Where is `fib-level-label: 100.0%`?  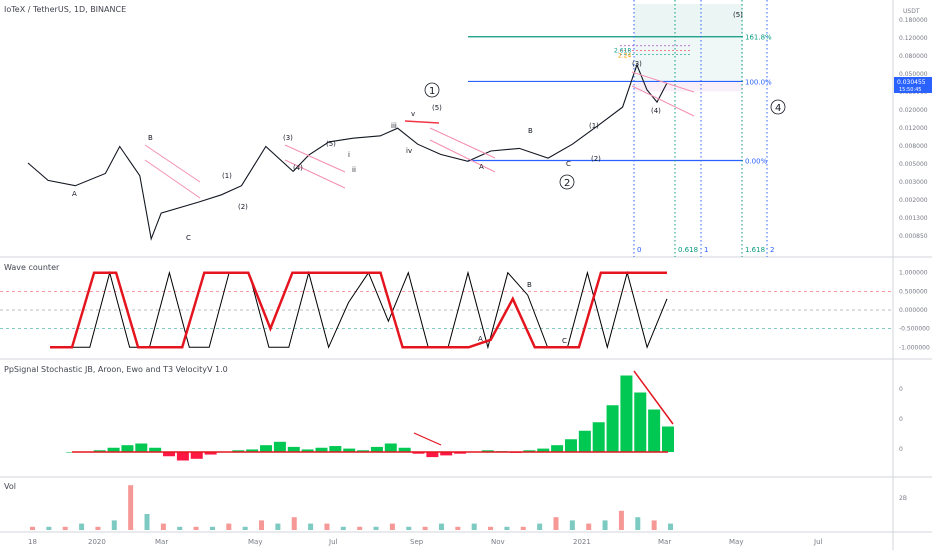 fib-level-label: 100.0% is located at coordinates (758, 82).